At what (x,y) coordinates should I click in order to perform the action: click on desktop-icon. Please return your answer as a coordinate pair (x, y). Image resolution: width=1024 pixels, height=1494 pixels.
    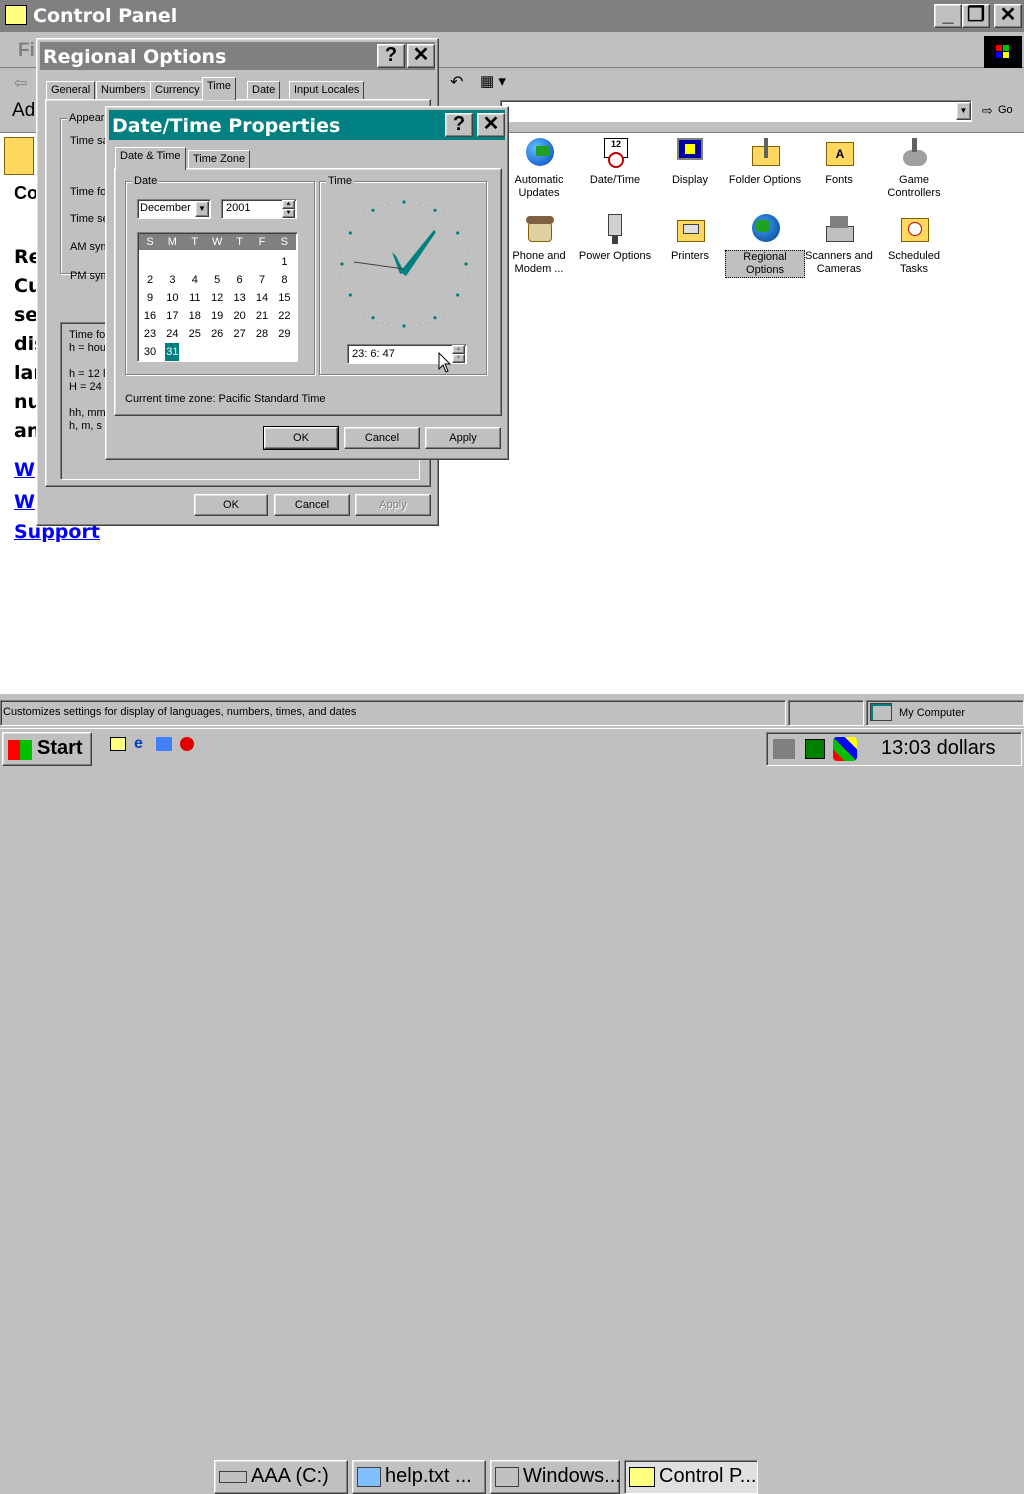
    Looking at the image, I should click on (118, 744).